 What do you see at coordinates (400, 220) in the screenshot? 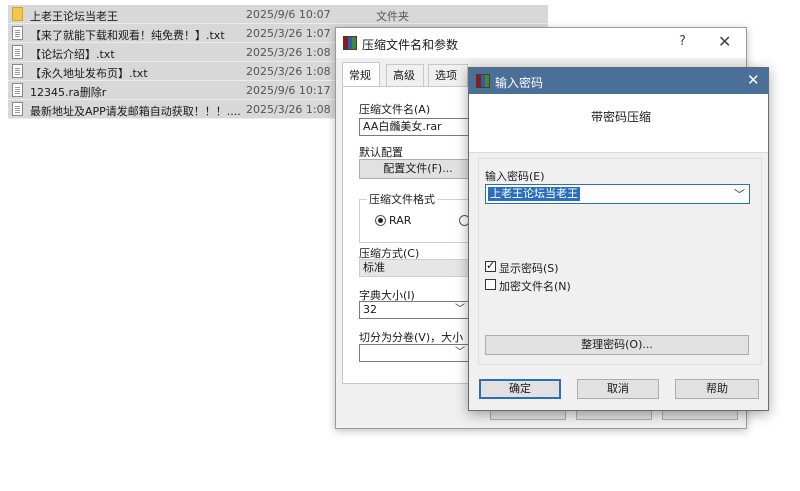
I see `format-rar-label: RAR` at bounding box center [400, 220].